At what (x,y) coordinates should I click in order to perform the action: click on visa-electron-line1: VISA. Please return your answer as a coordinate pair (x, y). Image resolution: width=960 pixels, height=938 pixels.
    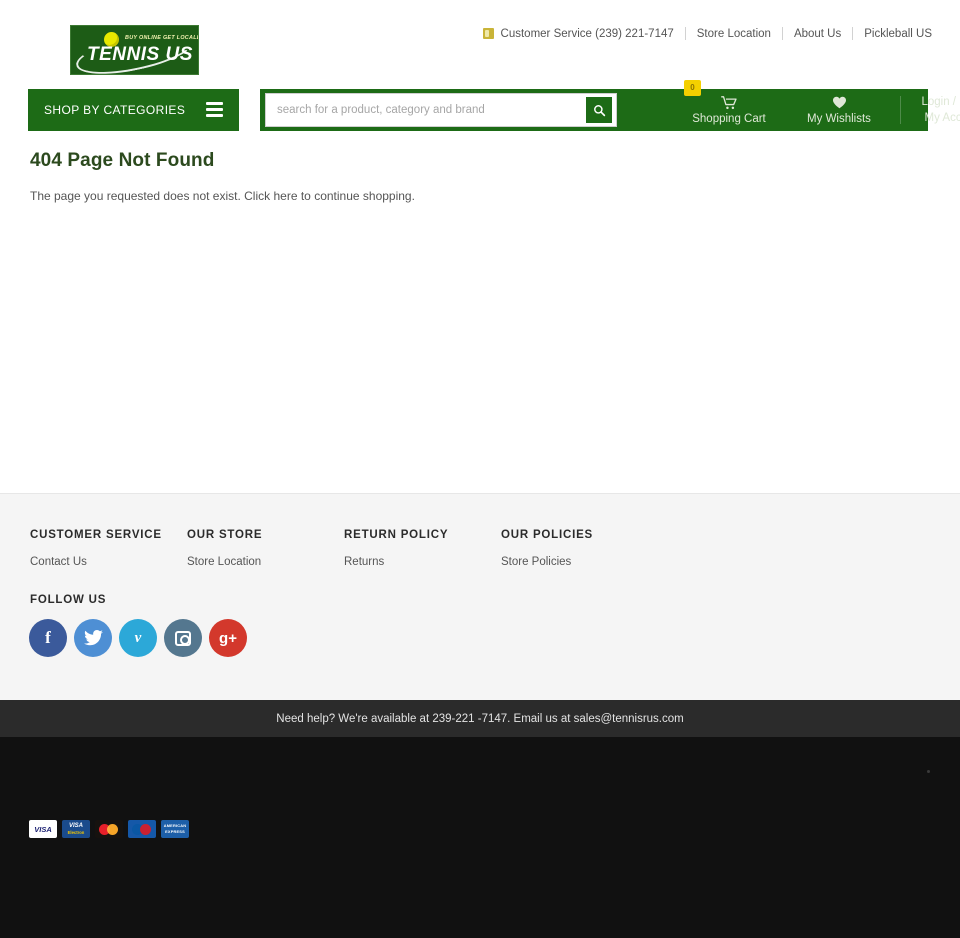
    Looking at the image, I should click on (75, 825).